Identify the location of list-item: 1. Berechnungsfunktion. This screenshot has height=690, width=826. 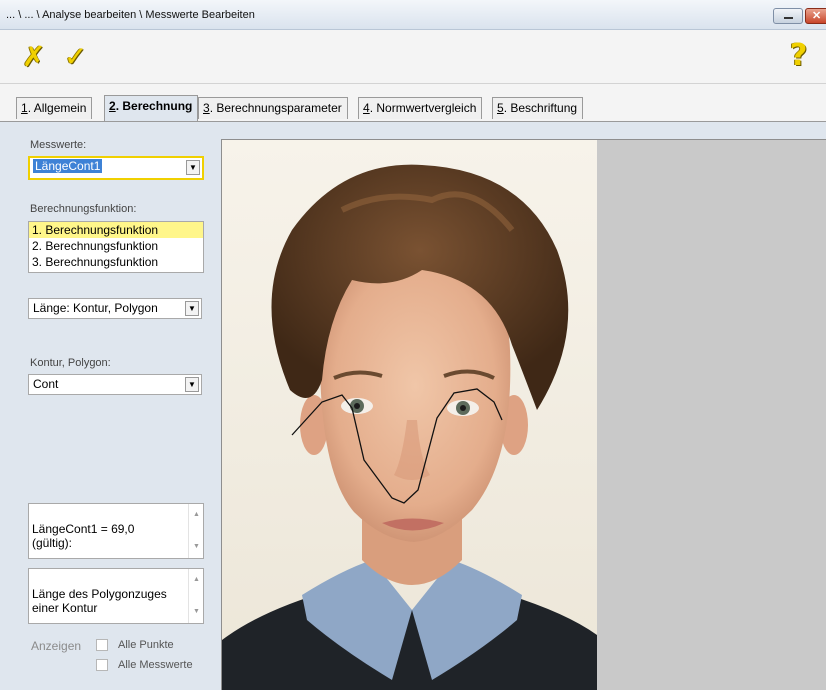
(116, 230).